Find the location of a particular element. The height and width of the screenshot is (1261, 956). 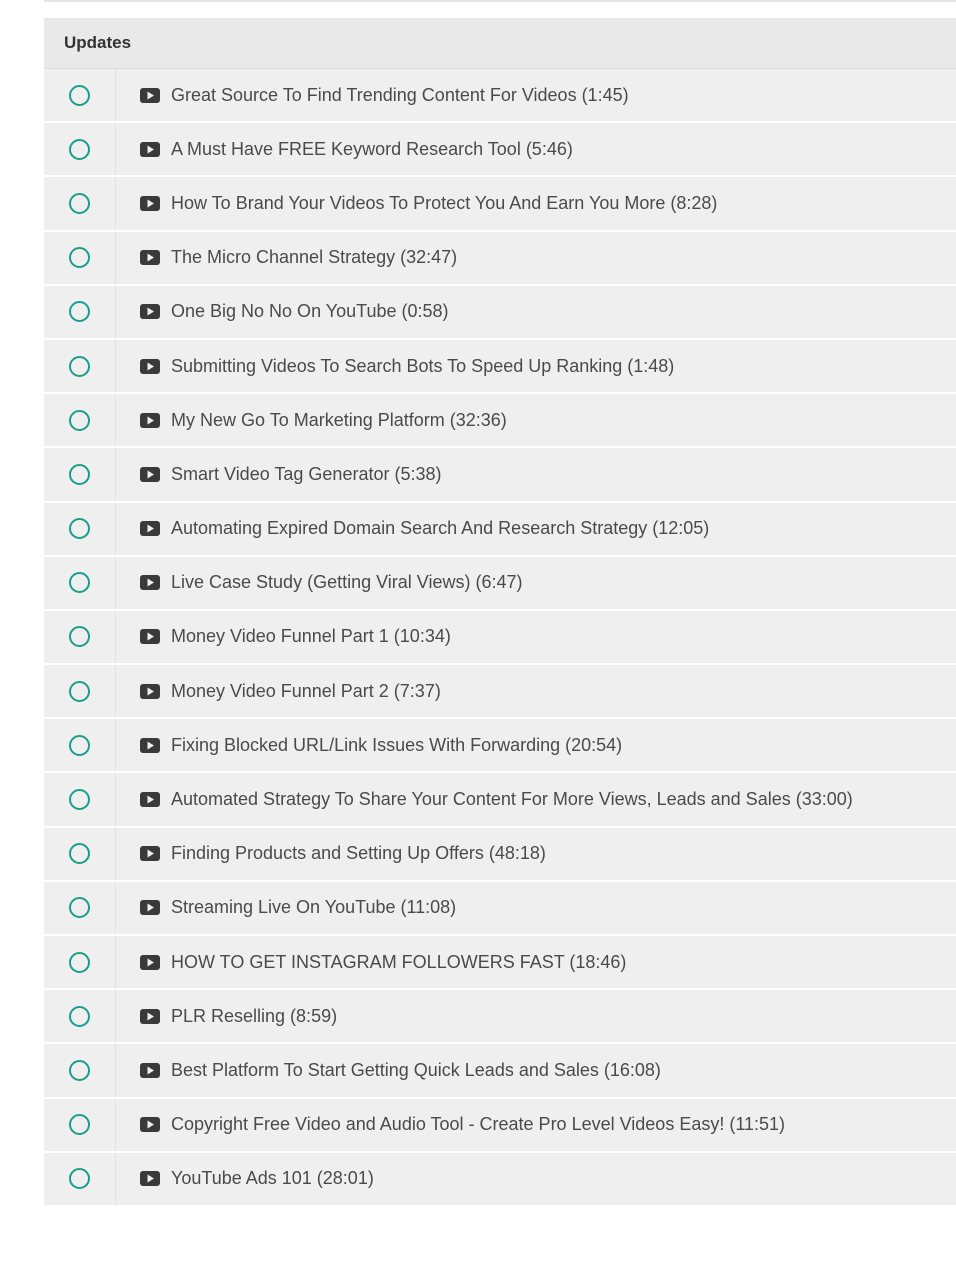

lecture-link: Money Video Funnel Part 1 (10:34) is located at coordinates (283, 636).